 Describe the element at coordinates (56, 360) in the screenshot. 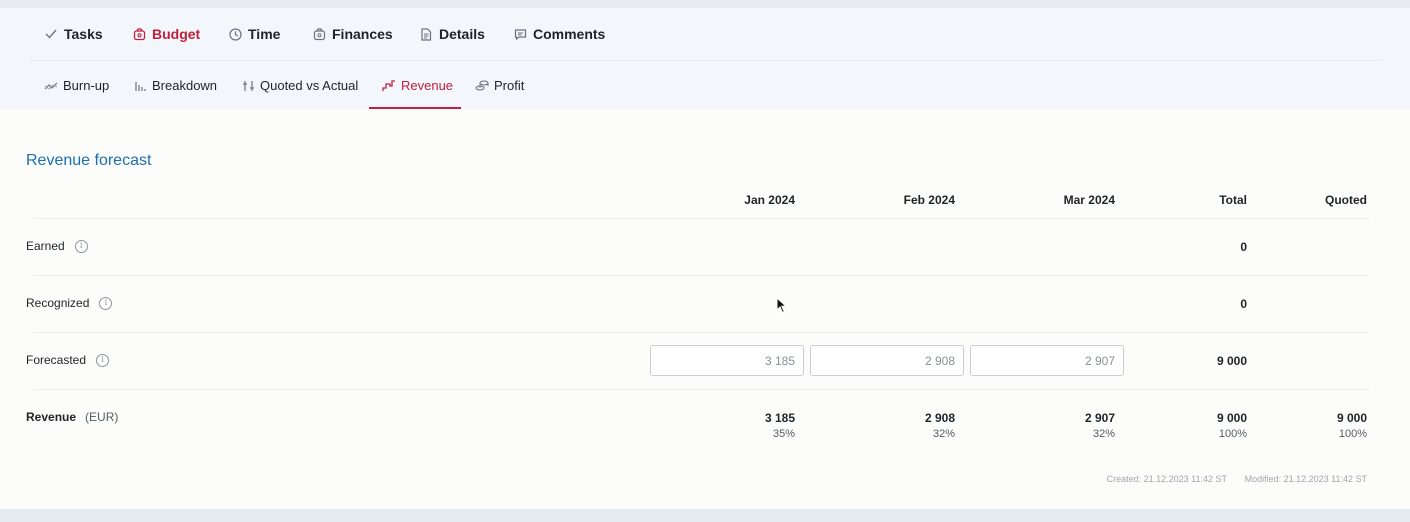

I see `row-label-text: Forecasted` at that location.